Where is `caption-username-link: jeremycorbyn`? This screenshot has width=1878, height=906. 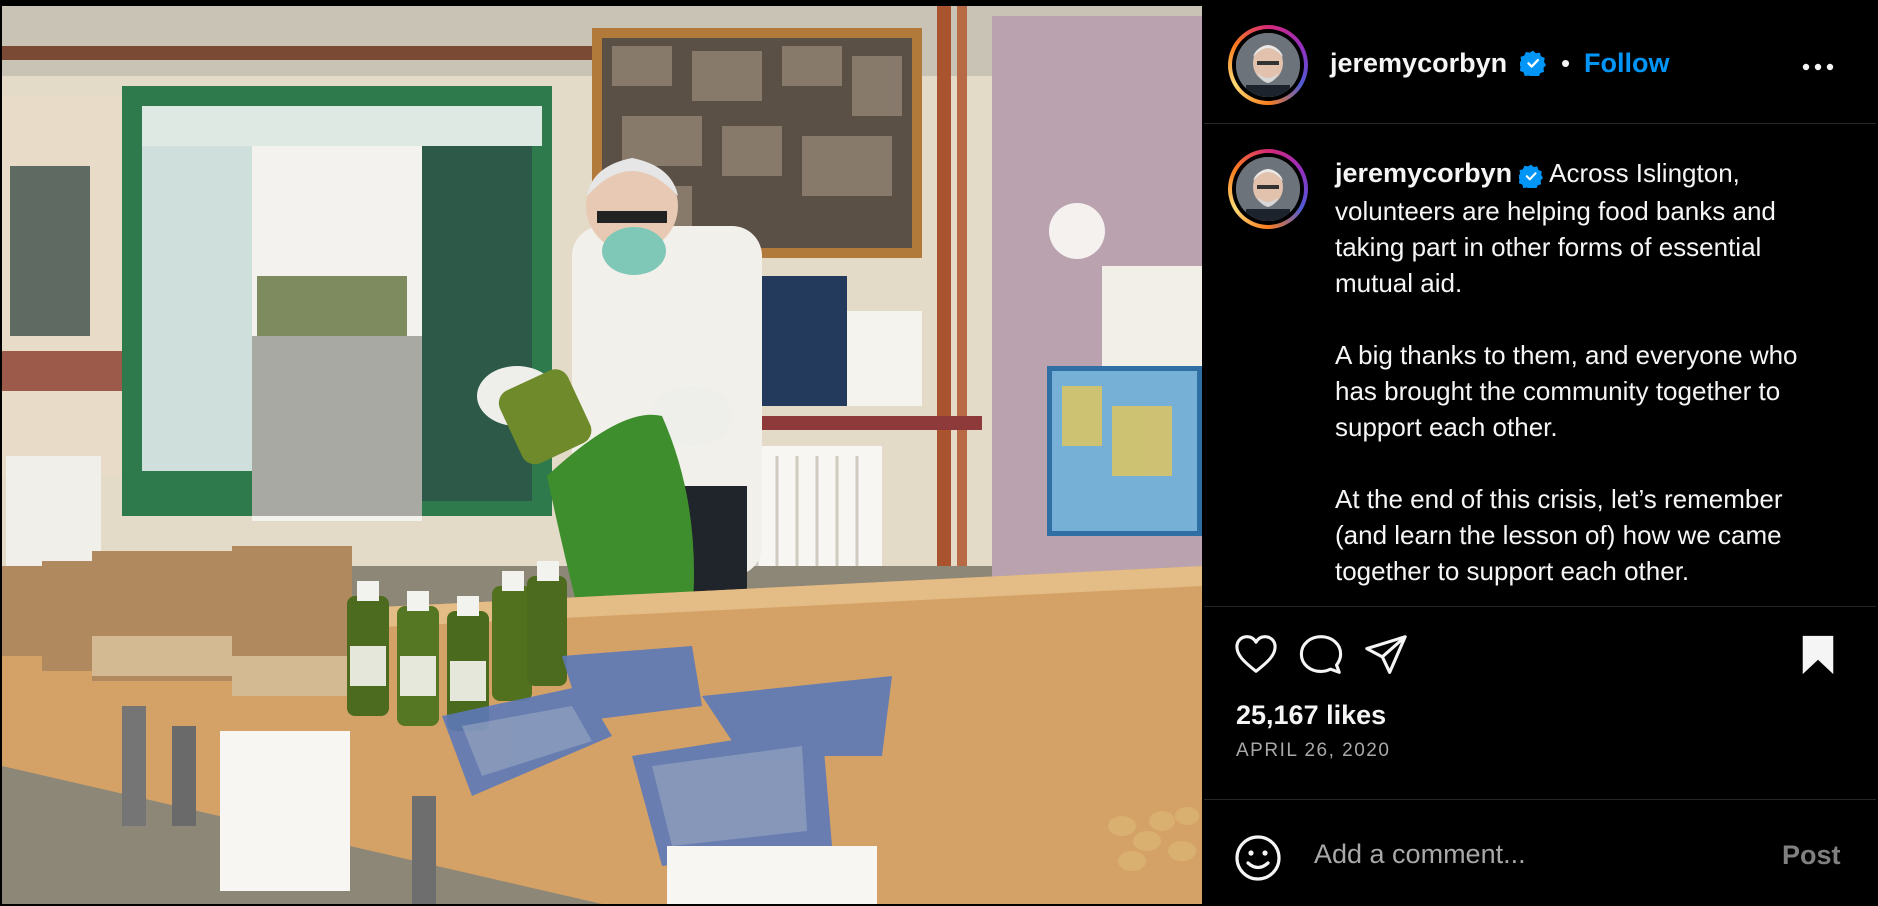 caption-username-link: jeremycorbyn is located at coordinates (1423, 173).